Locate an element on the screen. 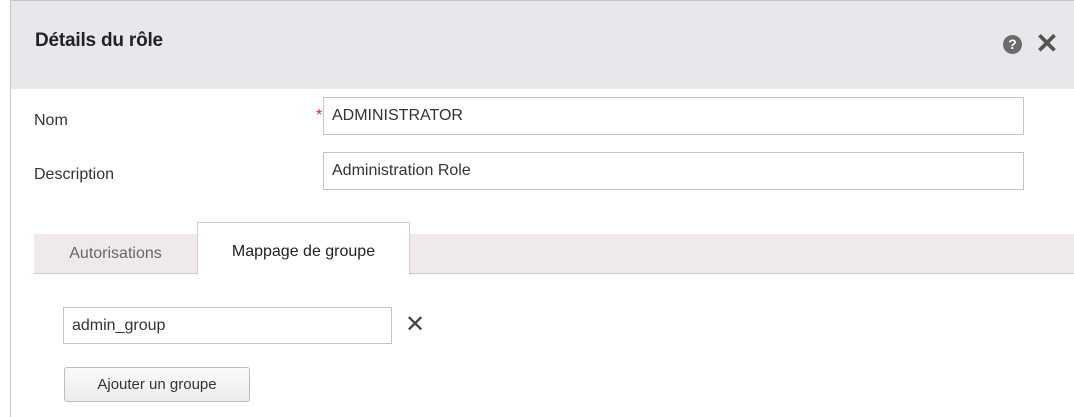 This screenshot has height=417, width=1074. help-icon: ? is located at coordinates (1012, 44).